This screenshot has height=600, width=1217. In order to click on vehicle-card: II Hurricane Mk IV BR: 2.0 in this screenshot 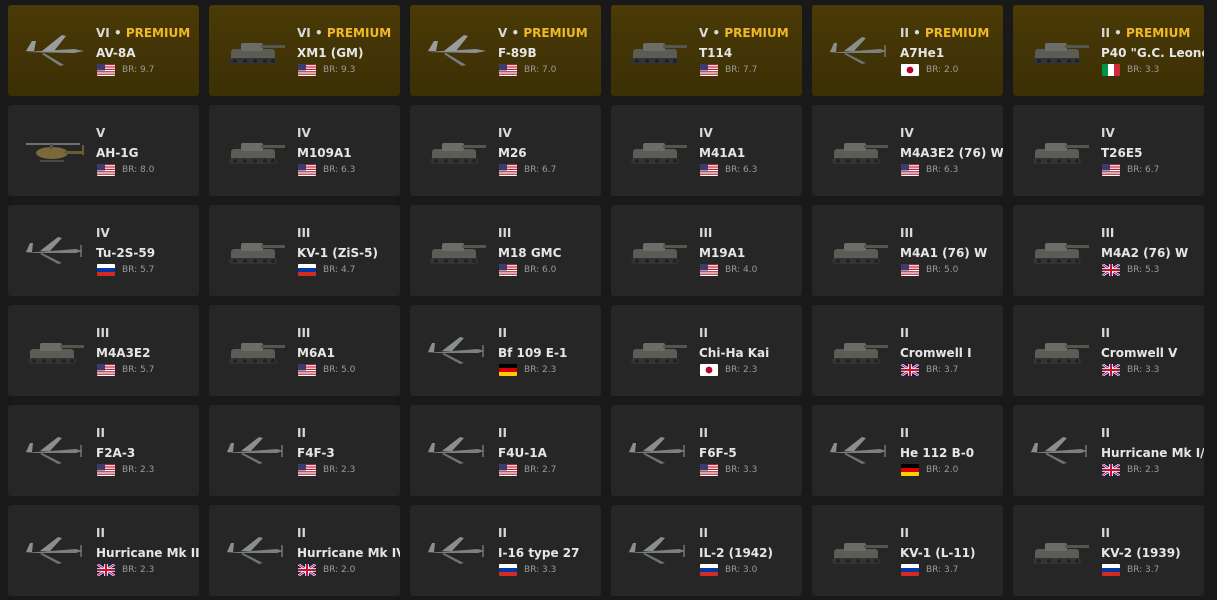, I will do `click(304, 550)`.